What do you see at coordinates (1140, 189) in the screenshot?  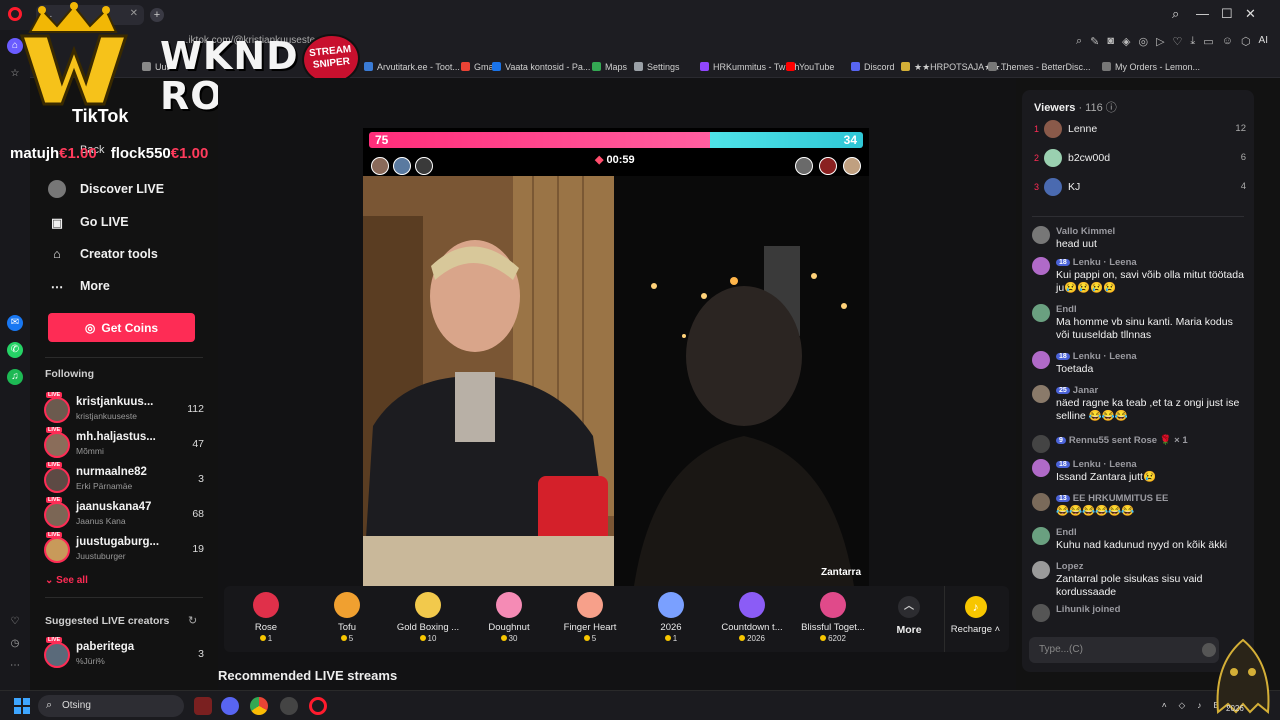 I see `top-viewer-row: 3 KJ 4` at bounding box center [1140, 189].